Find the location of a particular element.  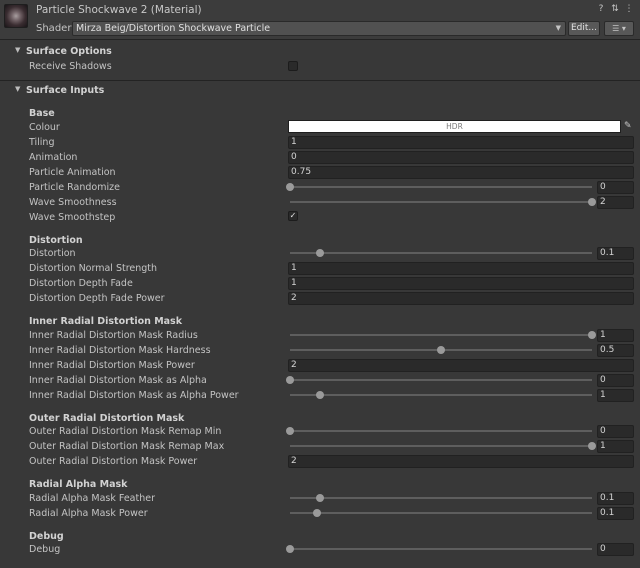

outer-mask-remap-min-slider is located at coordinates (441, 431).